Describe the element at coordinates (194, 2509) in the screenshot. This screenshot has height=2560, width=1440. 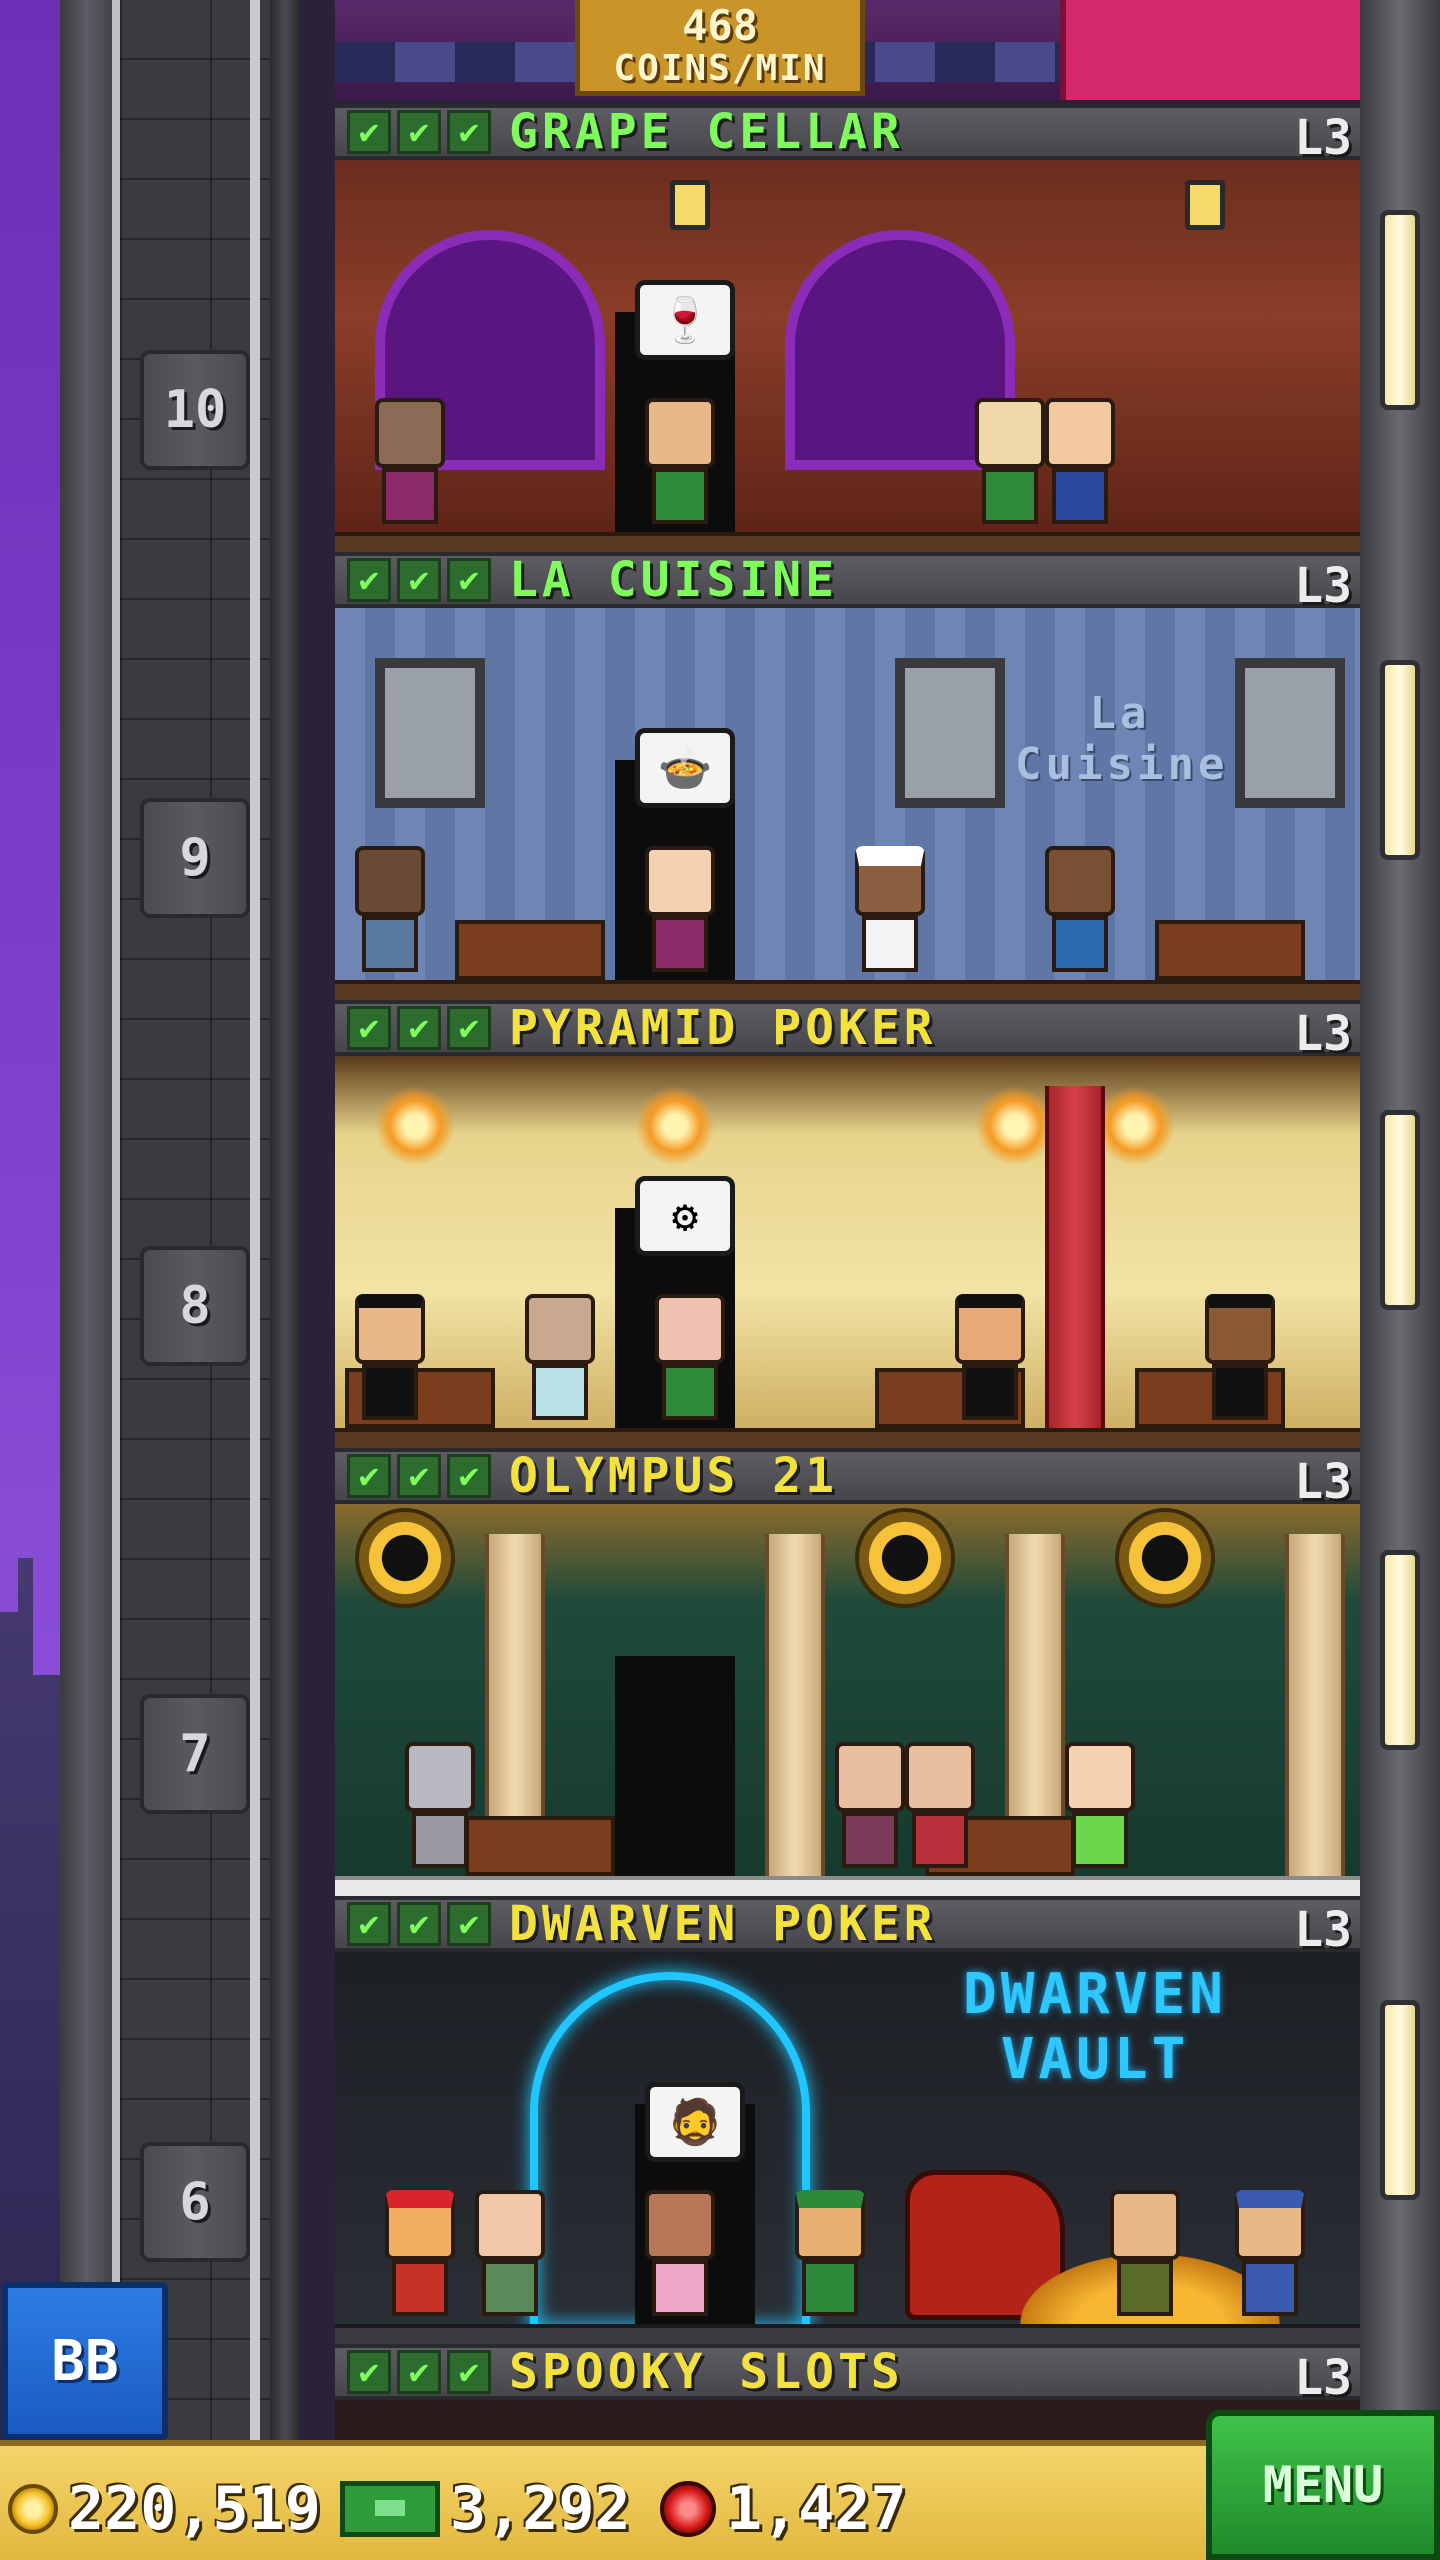
I see `coins-value: 220,519` at that location.